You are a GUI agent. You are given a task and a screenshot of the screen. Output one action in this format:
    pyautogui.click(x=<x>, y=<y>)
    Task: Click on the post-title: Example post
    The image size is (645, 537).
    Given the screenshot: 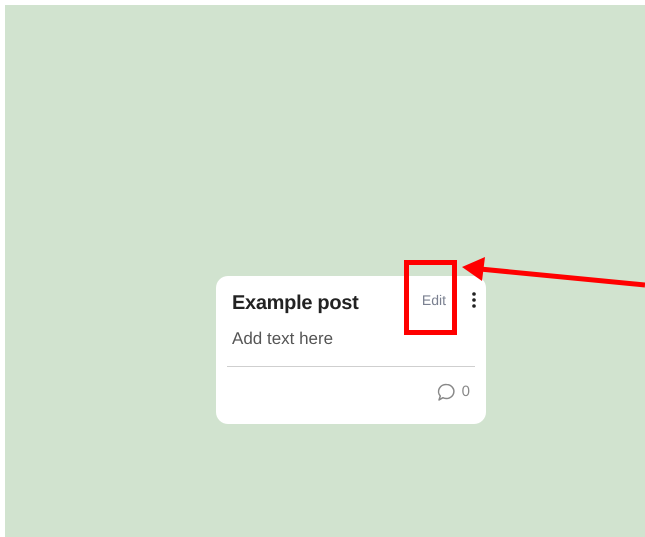 What is the action you would take?
    pyautogui.click(x=295, y=303)
    